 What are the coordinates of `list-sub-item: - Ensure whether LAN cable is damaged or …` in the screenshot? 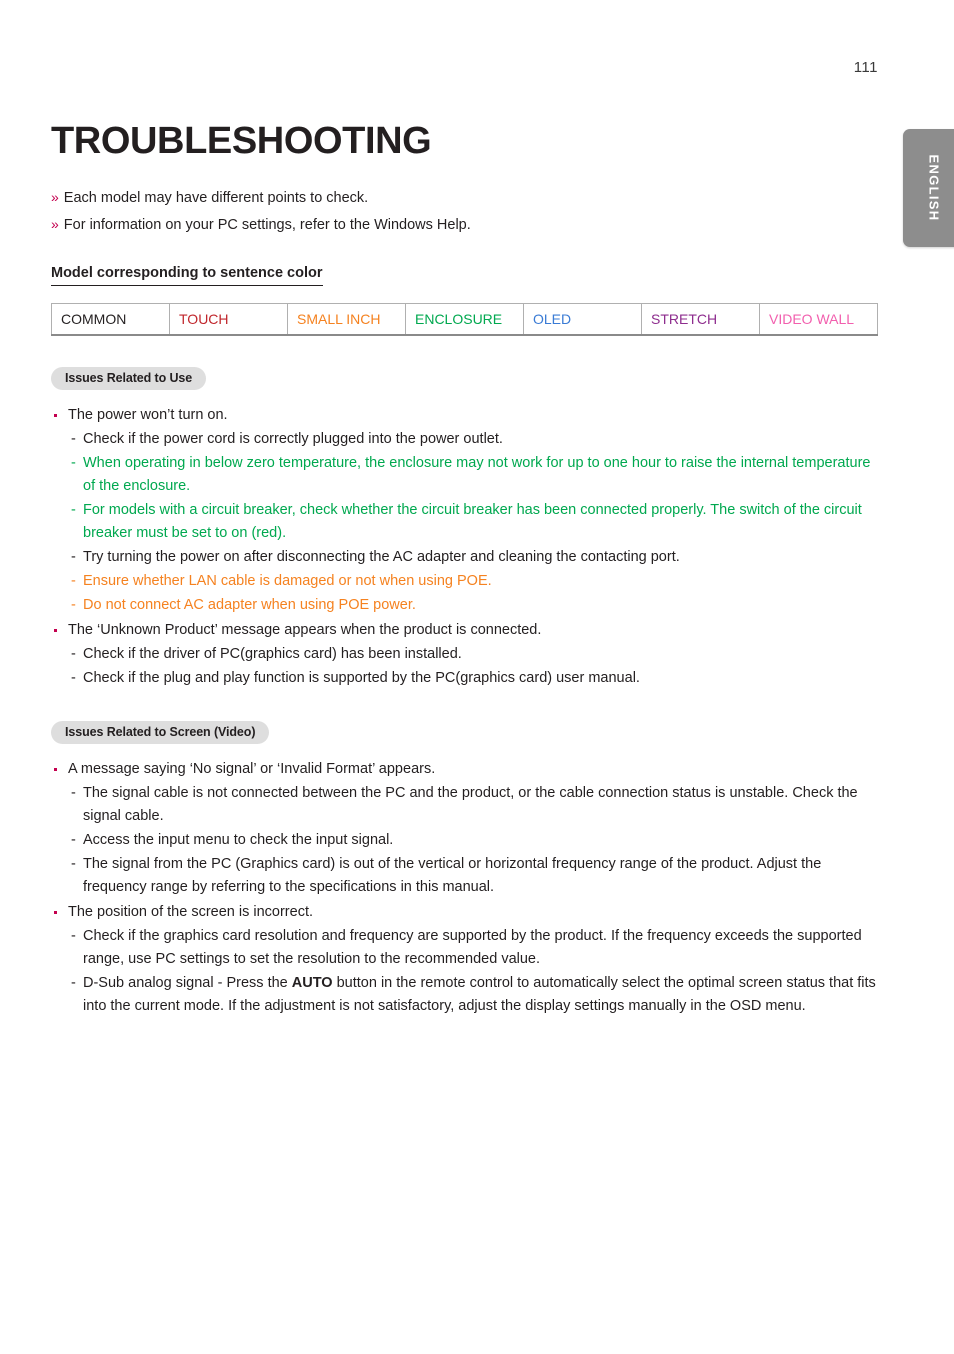 It's located at (465, 581).